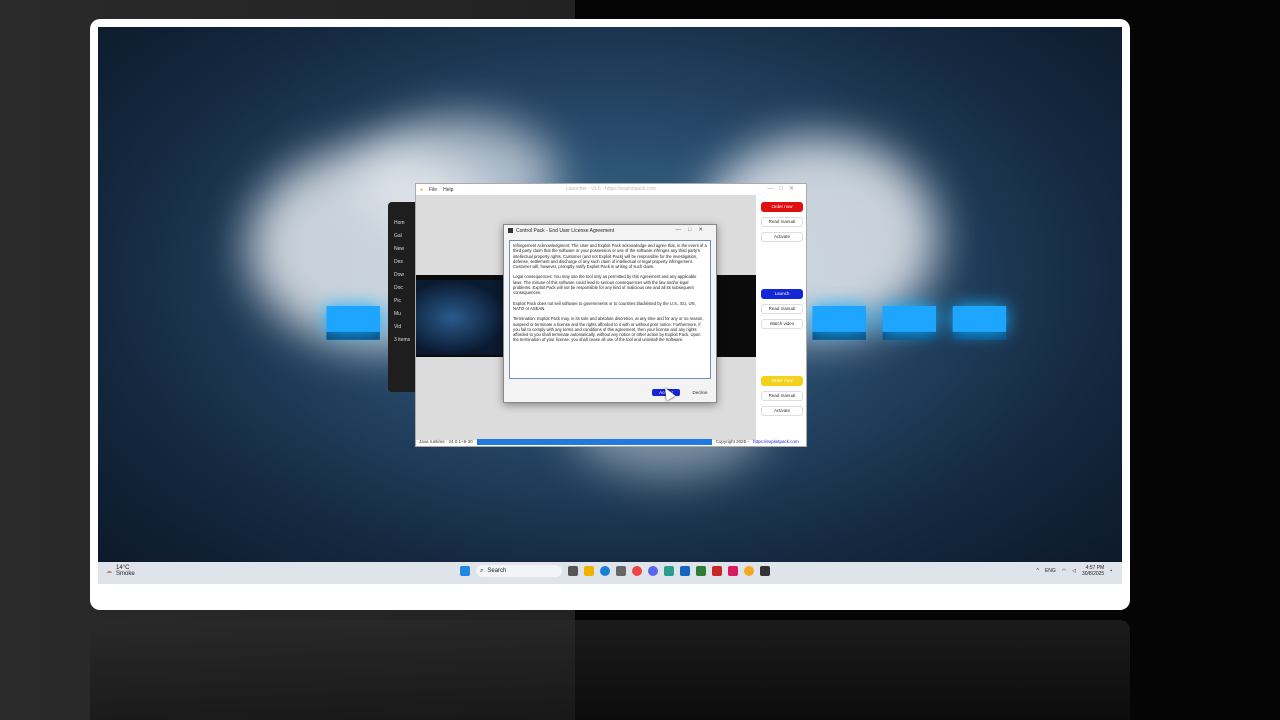 The width and height of the screenshot is (1280, 720). What do you see at coordinates (125, 574) in the screenshot?
I see `weather-desc: Smoke` at bounding box center [125, 574].